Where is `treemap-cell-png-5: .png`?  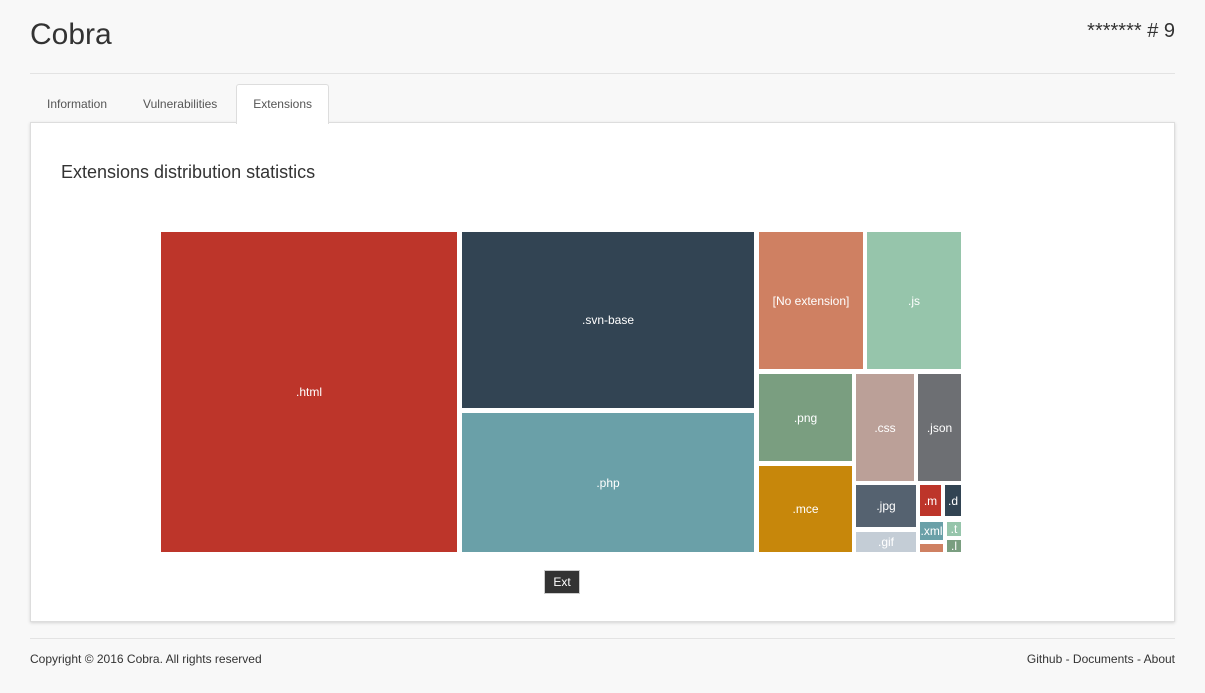 treemap-cell-png-5: .png is located at coordinates (805, 417).